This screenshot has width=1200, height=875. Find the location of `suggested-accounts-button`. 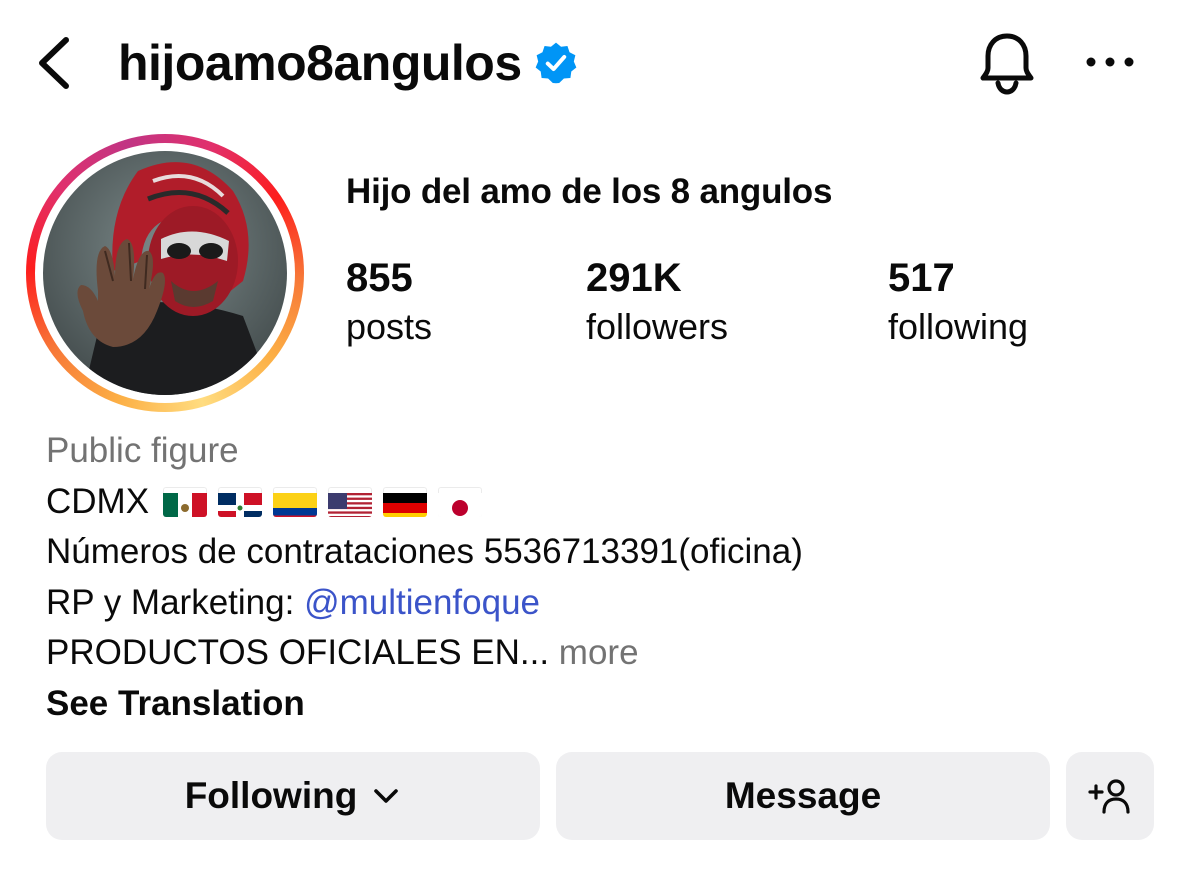

suggested-accounts-button is located at coordinates (1110, 796).